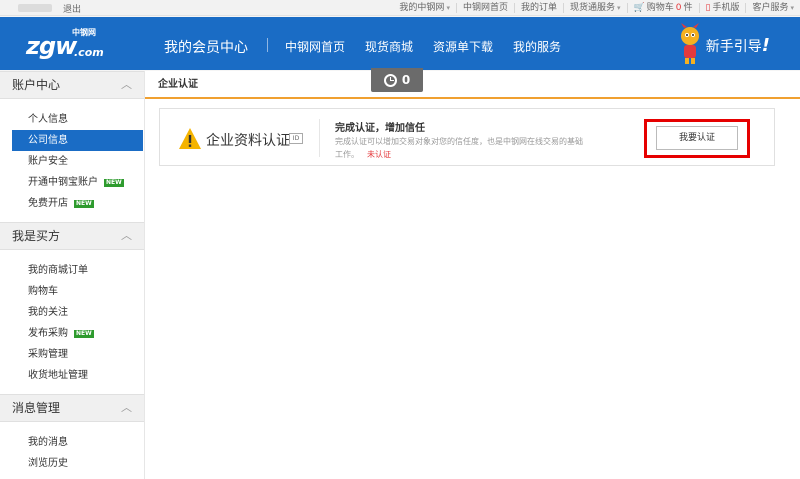  I want to click on sidebar-item-post-purchase: 发布采购 NEW, so click(72, 333).